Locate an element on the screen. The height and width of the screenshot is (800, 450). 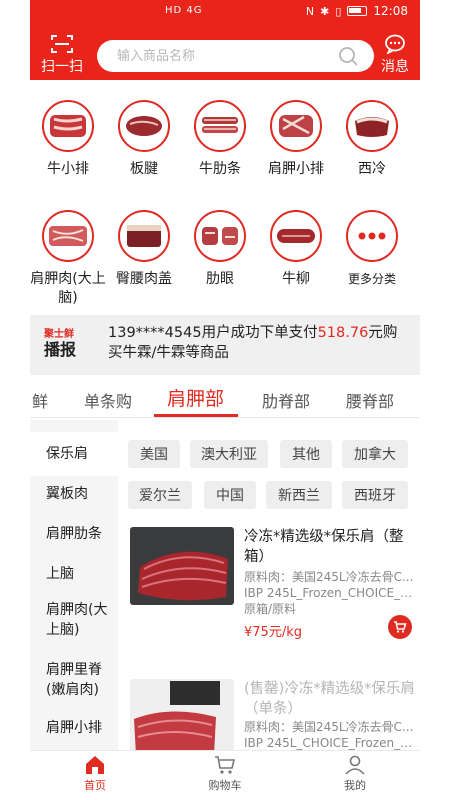
oyster-blade-image is located at coordinates (144, 126).